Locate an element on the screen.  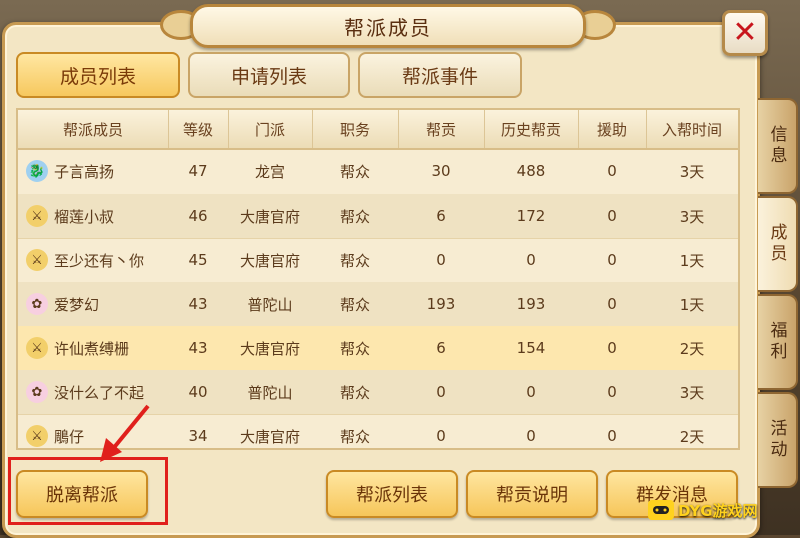
tab-application-list: 申请列表 is located at coordinates (269, 75).